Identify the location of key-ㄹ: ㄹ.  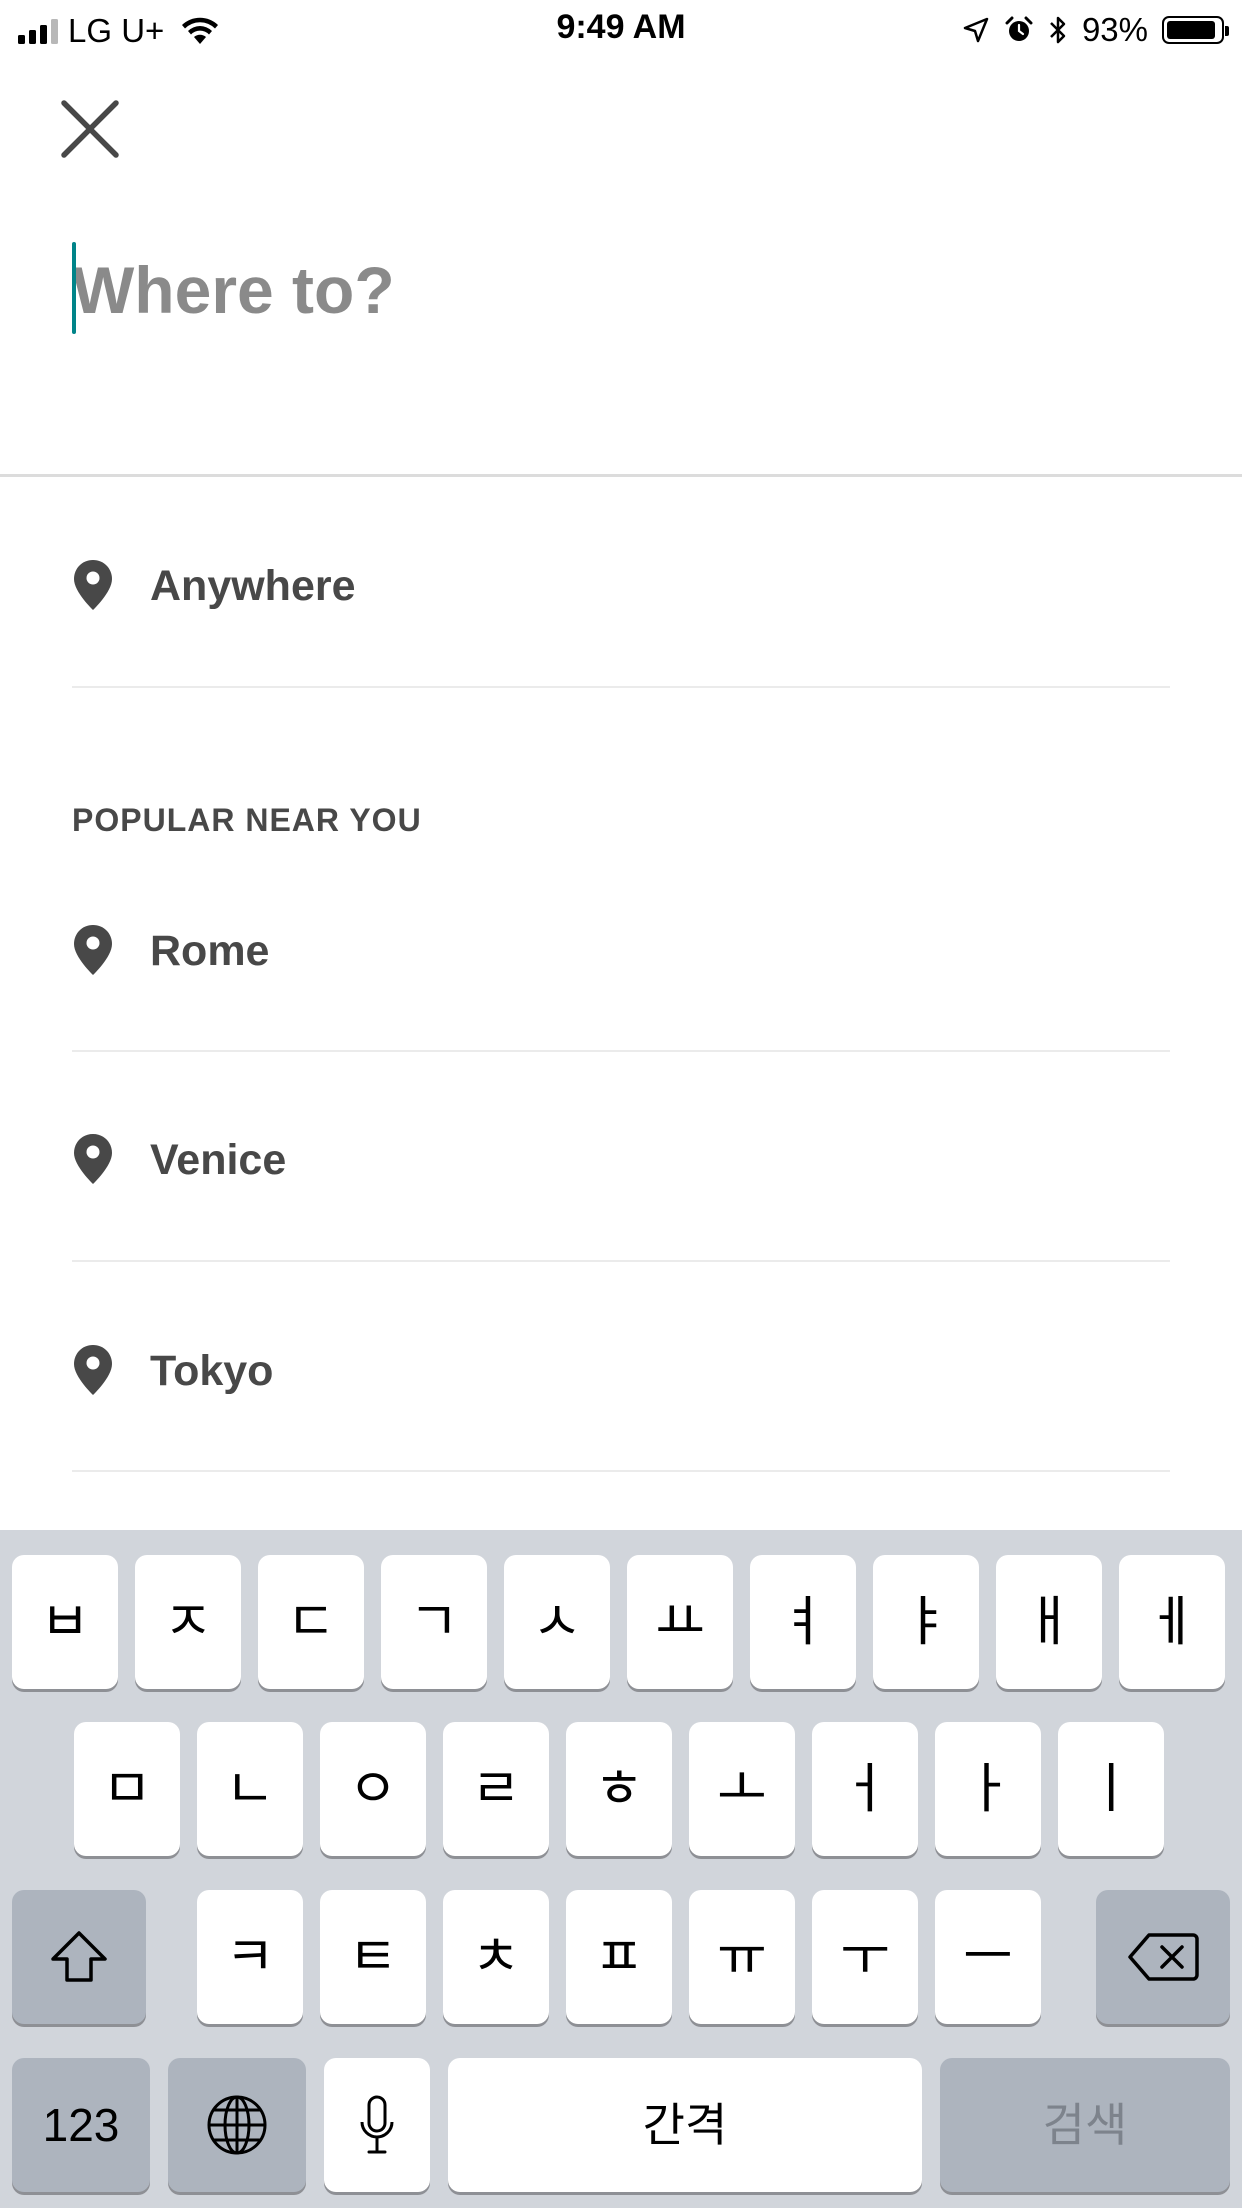
(496, 1789).